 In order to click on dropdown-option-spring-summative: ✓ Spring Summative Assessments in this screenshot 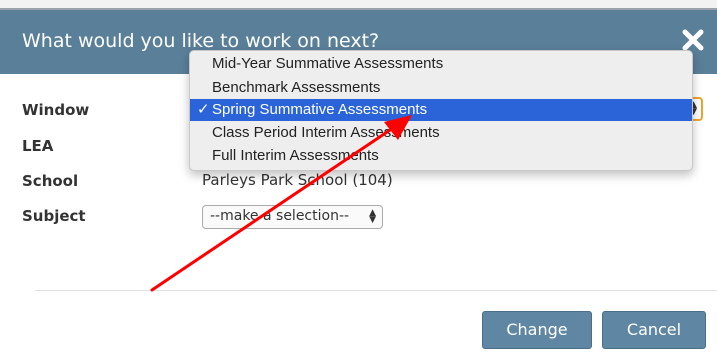, I will do `click(441, 110)`.